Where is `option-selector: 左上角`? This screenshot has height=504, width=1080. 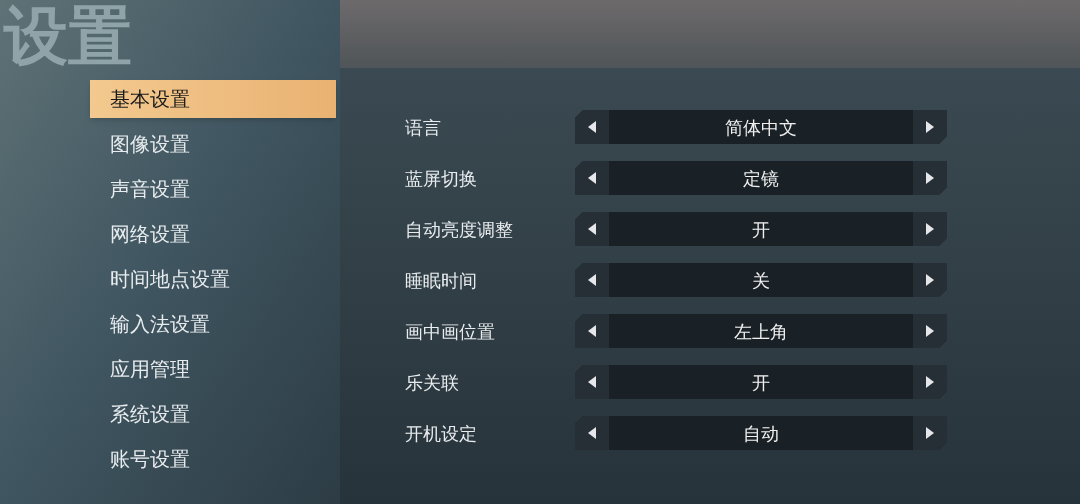 option-selector: 左上角 is located at coordinates (761, 331).